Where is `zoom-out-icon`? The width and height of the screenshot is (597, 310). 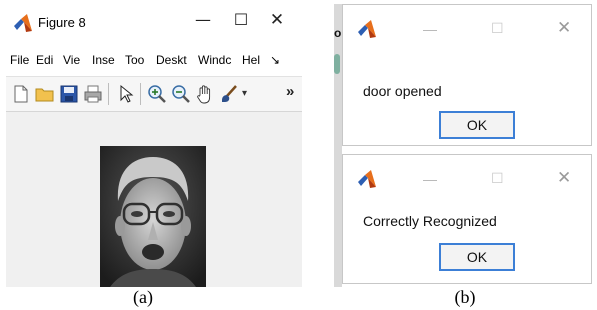 zoom-out-icon is located at coordinates (181, 94).